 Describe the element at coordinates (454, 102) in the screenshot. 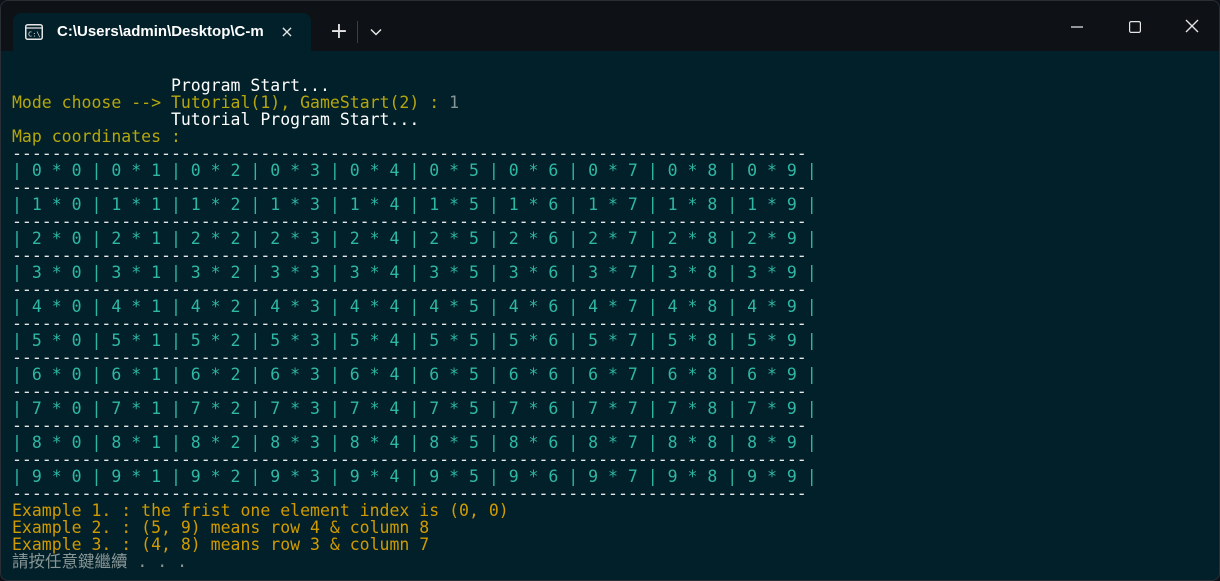

I see `mode-input: 1` at that location.